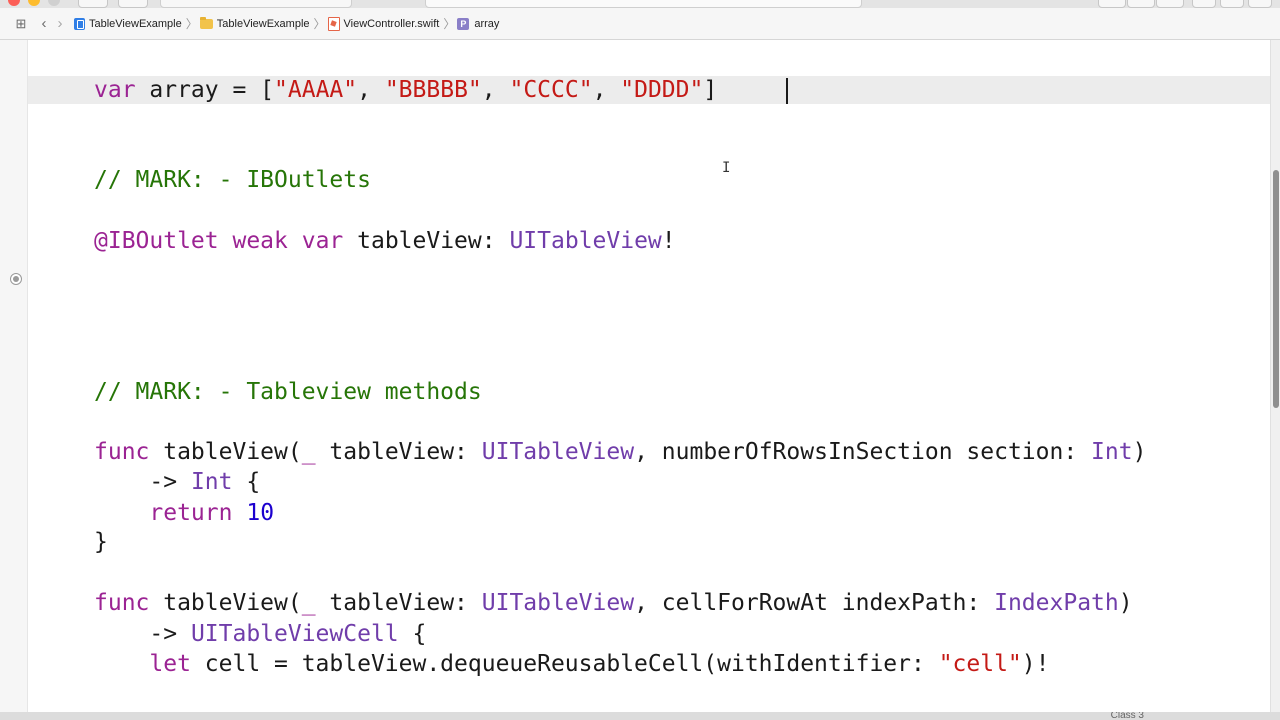 The height and width of the screenshot is (720, 1280). Describe the element at coordinates (463, 23) in the screenshot. I see `property-icon: P` at that location.